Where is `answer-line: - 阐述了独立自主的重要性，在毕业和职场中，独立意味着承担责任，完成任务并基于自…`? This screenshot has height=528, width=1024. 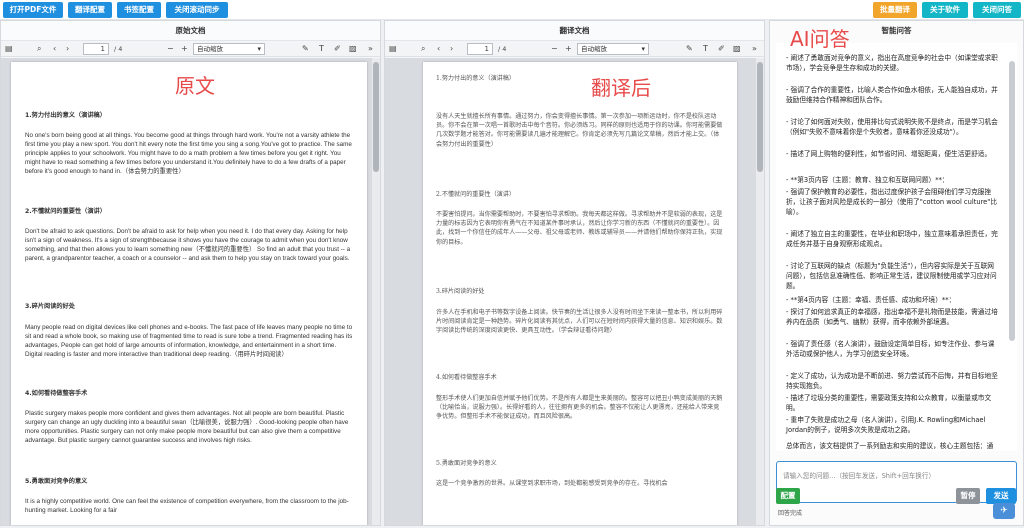 answer-line: - 阐述了独立自主的重要性，在毕业和职场中，独立意味着承担责任，完成任务并基于自… is located at coordinates (892, 239).